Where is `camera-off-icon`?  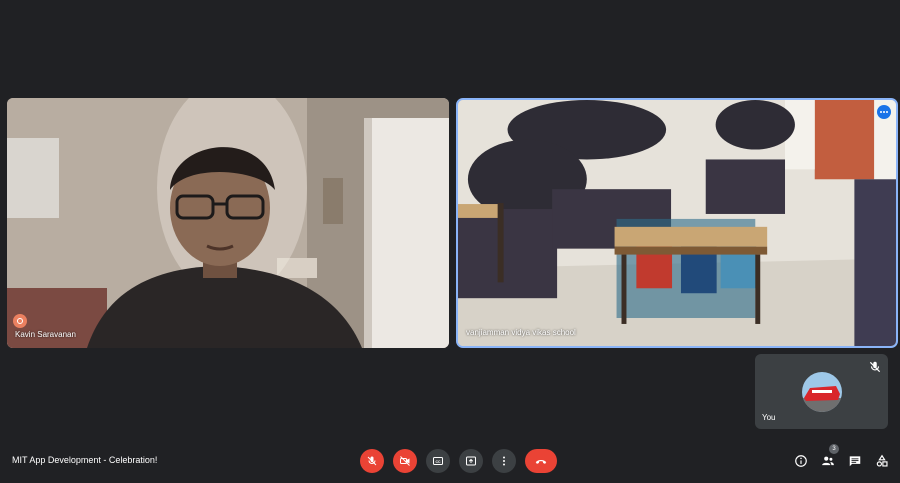 camera-off-icon is located at coordinates (405, 461).